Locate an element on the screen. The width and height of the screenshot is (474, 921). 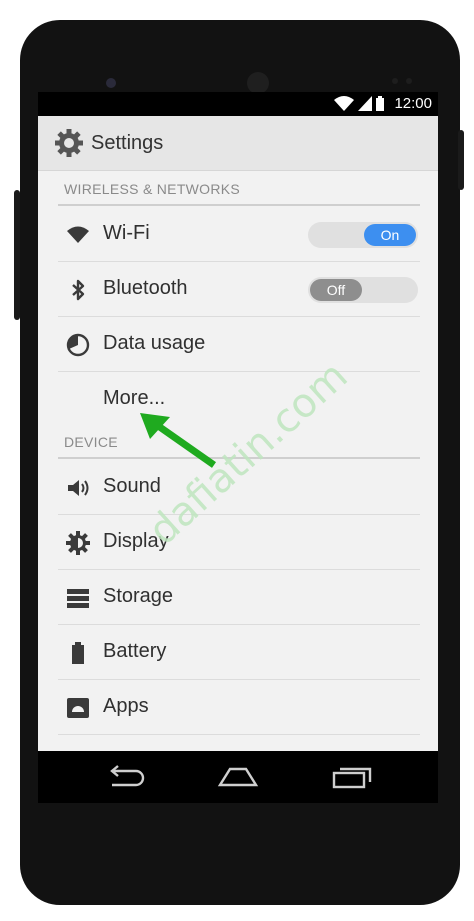
signal-icon is located at coordinates (365, 103).